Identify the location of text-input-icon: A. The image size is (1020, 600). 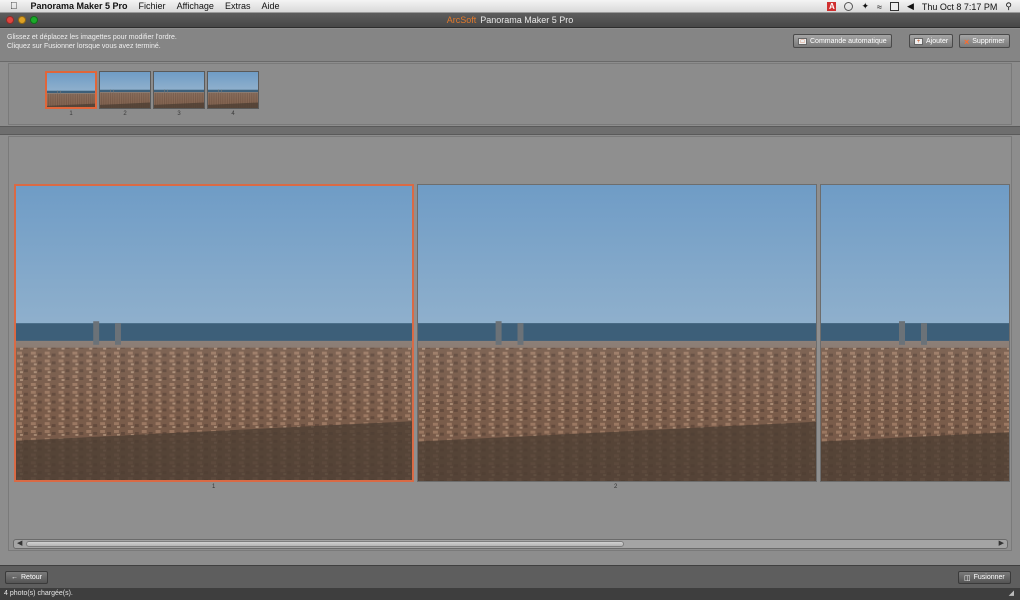
(832, 6).